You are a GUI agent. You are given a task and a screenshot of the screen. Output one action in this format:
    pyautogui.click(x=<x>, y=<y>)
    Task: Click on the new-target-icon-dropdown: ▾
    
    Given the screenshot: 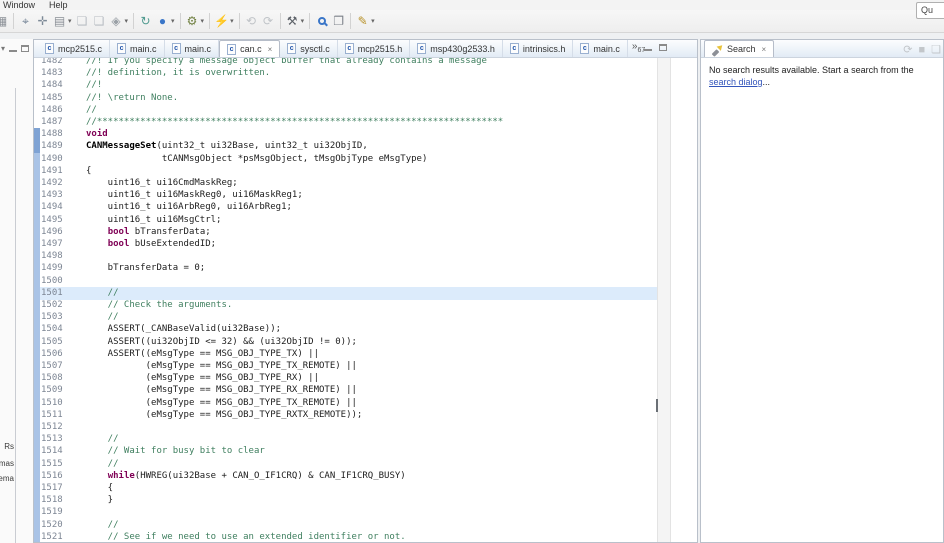 What is the action you would take?
    pyautogui.click(x=173, y=21)
    